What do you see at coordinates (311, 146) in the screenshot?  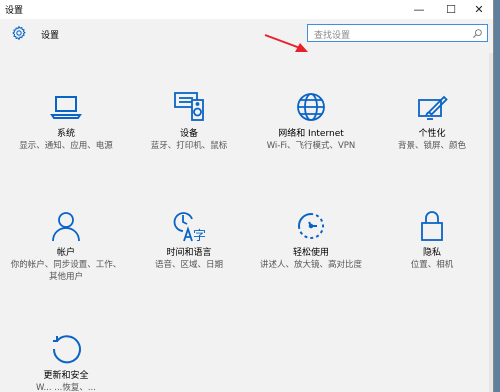 I see `tile-description: Wi-Fi、飞行模式、VPN` at bounding box center [311, 146].